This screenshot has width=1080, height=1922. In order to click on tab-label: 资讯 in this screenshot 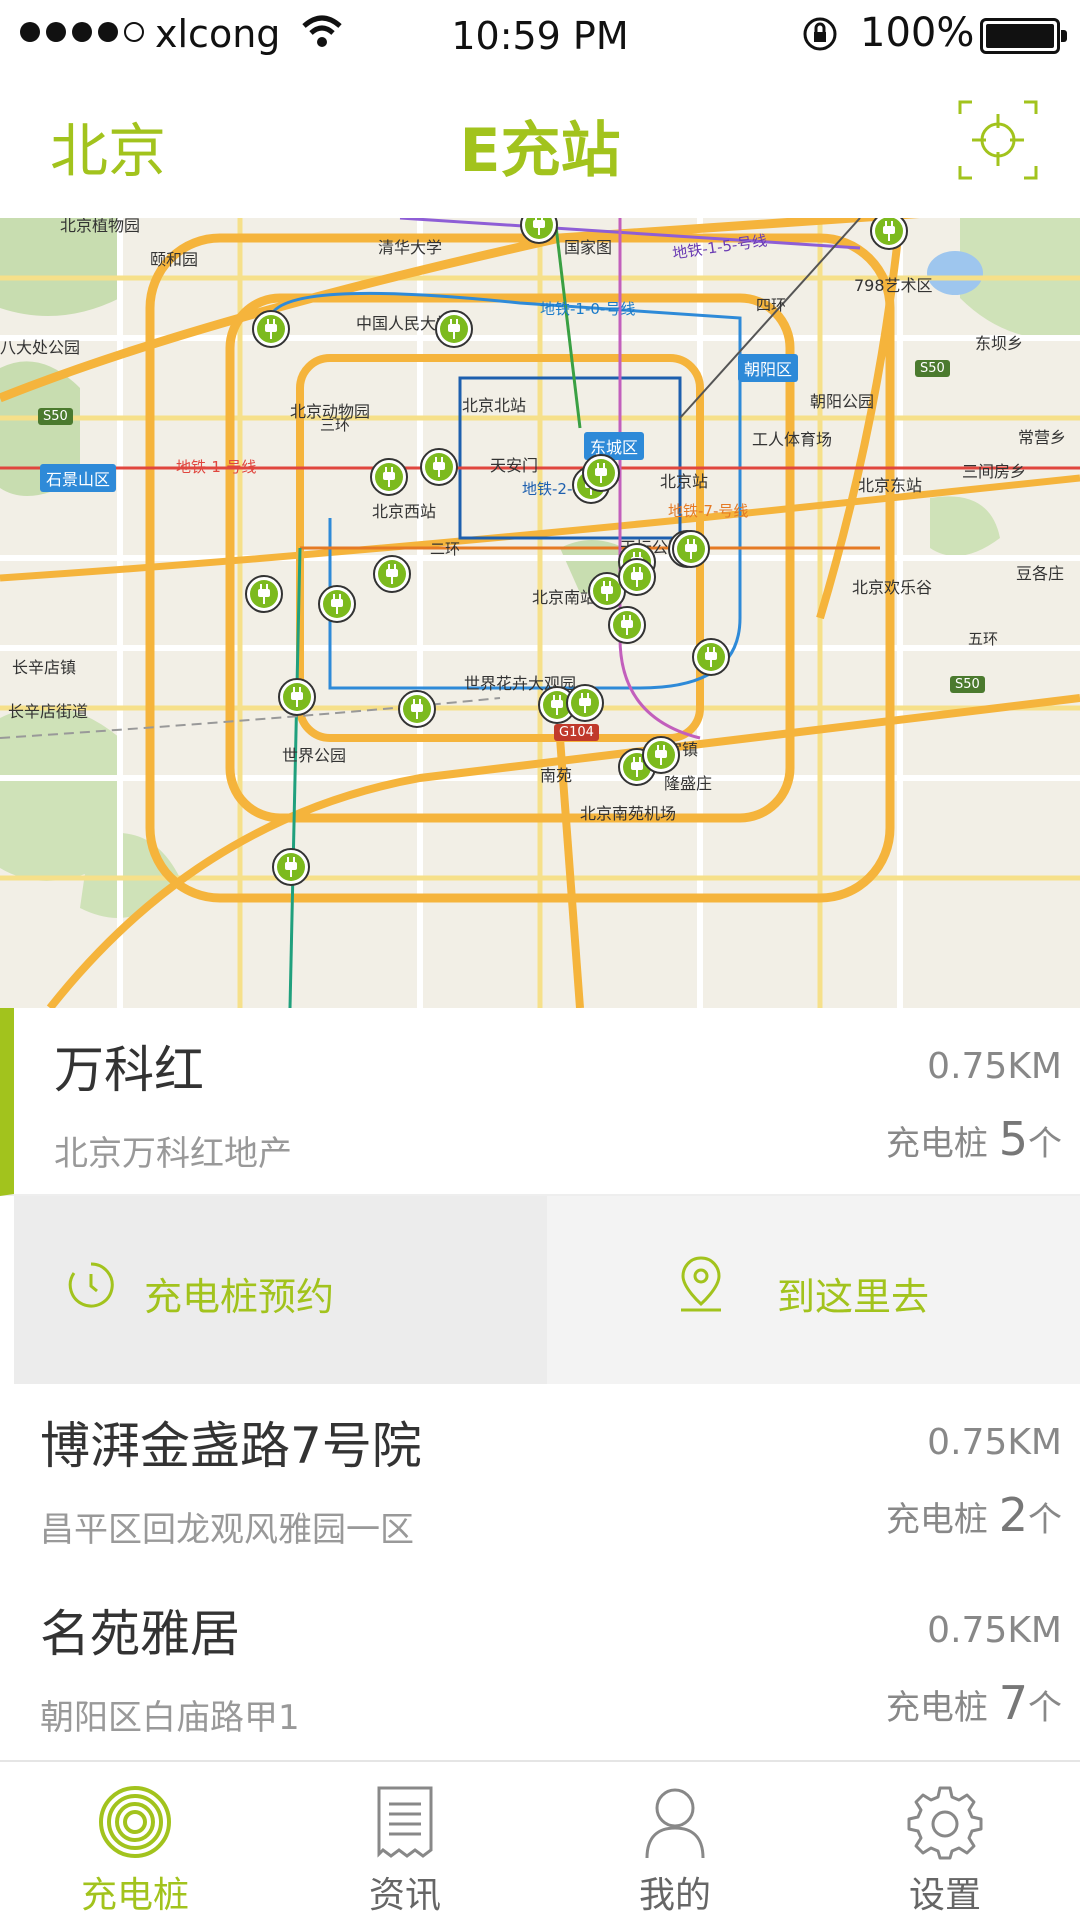, I will do `click(404, 1895)`.